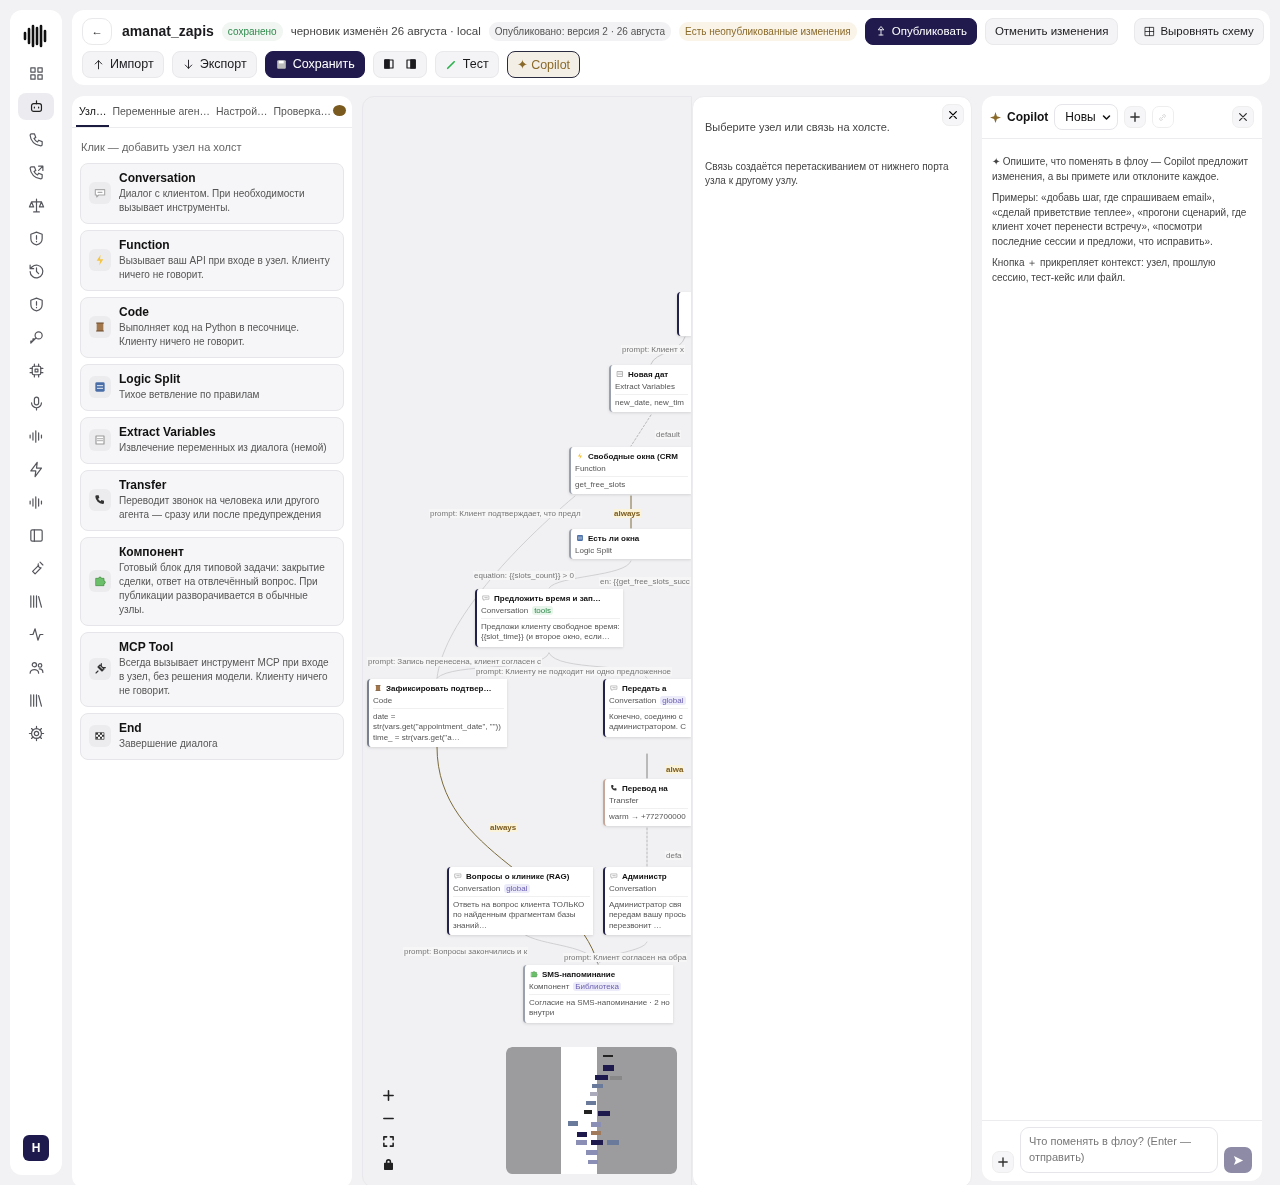 This screenshot has width=1280, height=1185. What do you see at coordinates (645, 386) in the screenshot?
I see `node-type: Extract Variables` at bounding box center [645, 386].